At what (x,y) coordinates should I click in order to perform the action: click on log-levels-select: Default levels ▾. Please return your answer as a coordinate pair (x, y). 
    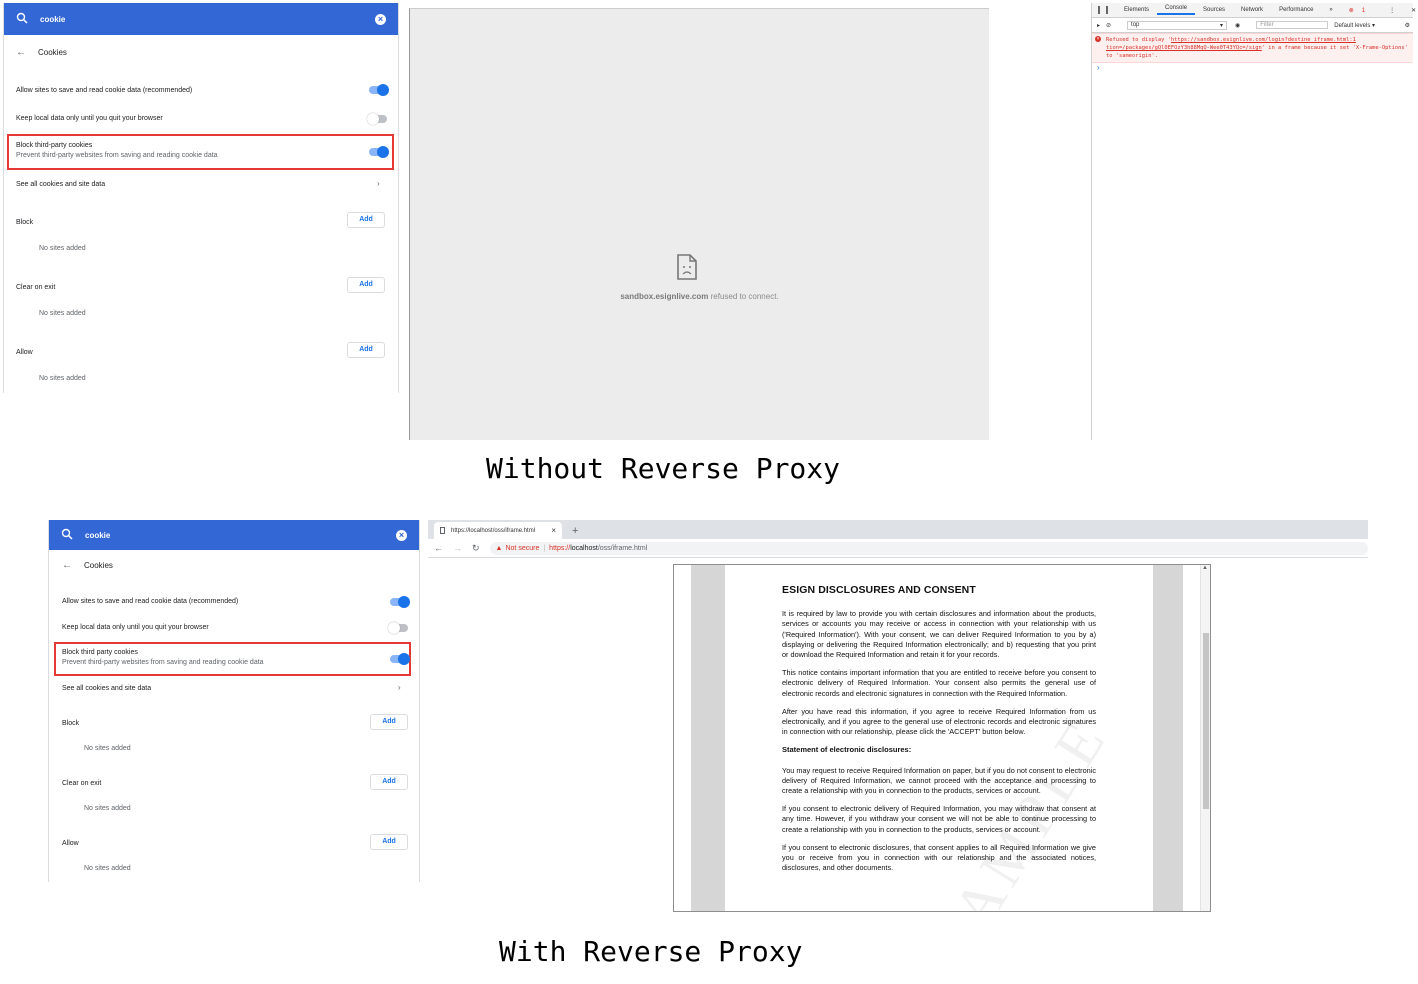
    Looking at the image, I should click on (1354, 25).